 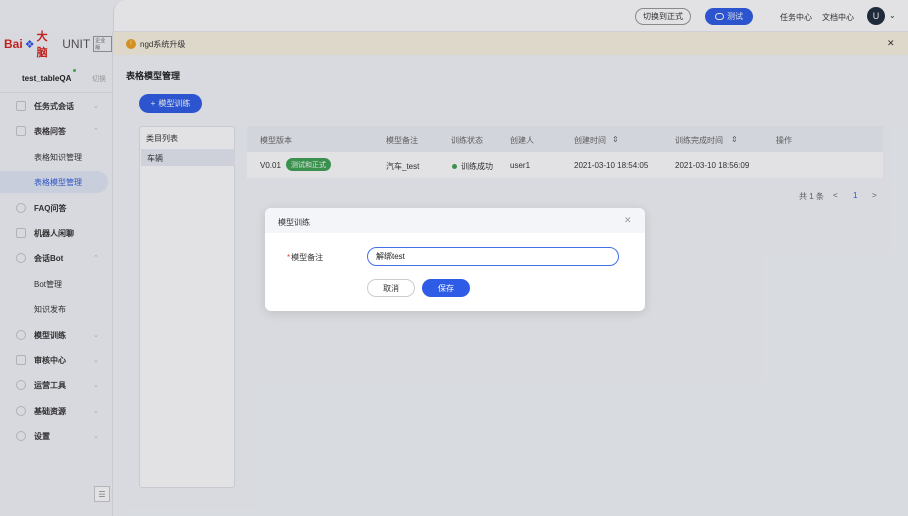 What do you see at coordinates (307, 257) in the screenshot?
I see `model-note-label-text: 模型备注` at bounding box center [307, 257].